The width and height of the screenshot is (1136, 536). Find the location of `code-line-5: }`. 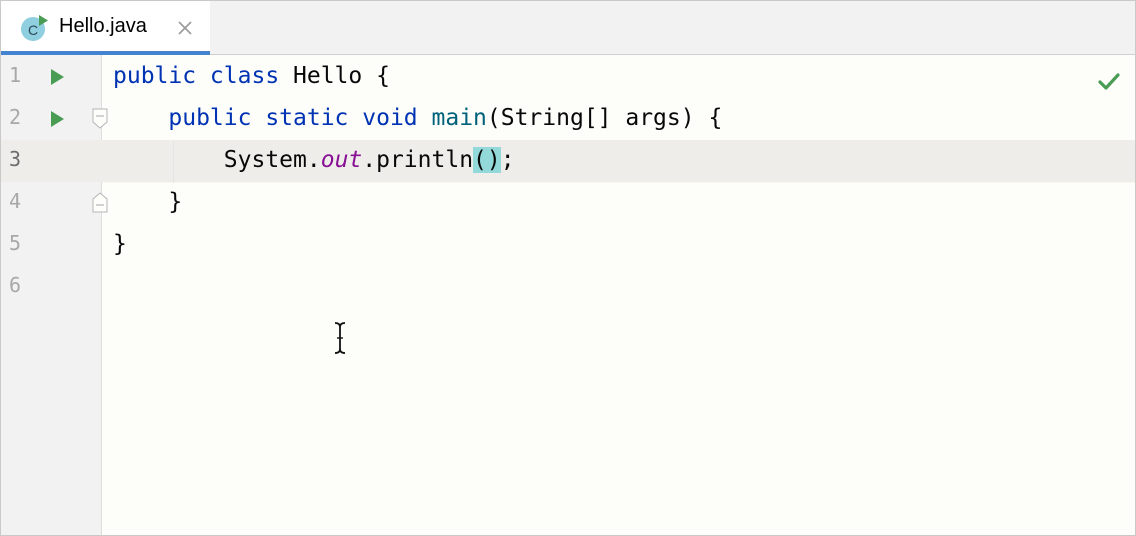

code-line-5: } is located at coordinates (120, 244).